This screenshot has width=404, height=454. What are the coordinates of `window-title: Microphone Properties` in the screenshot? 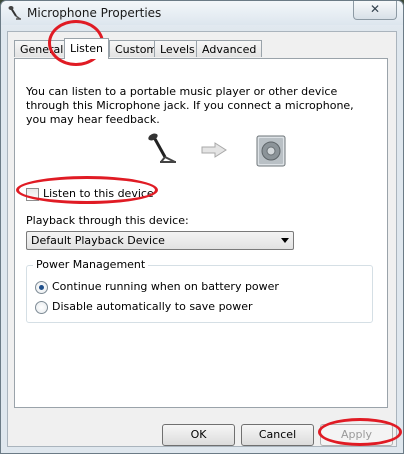 It's located at (94, 13).